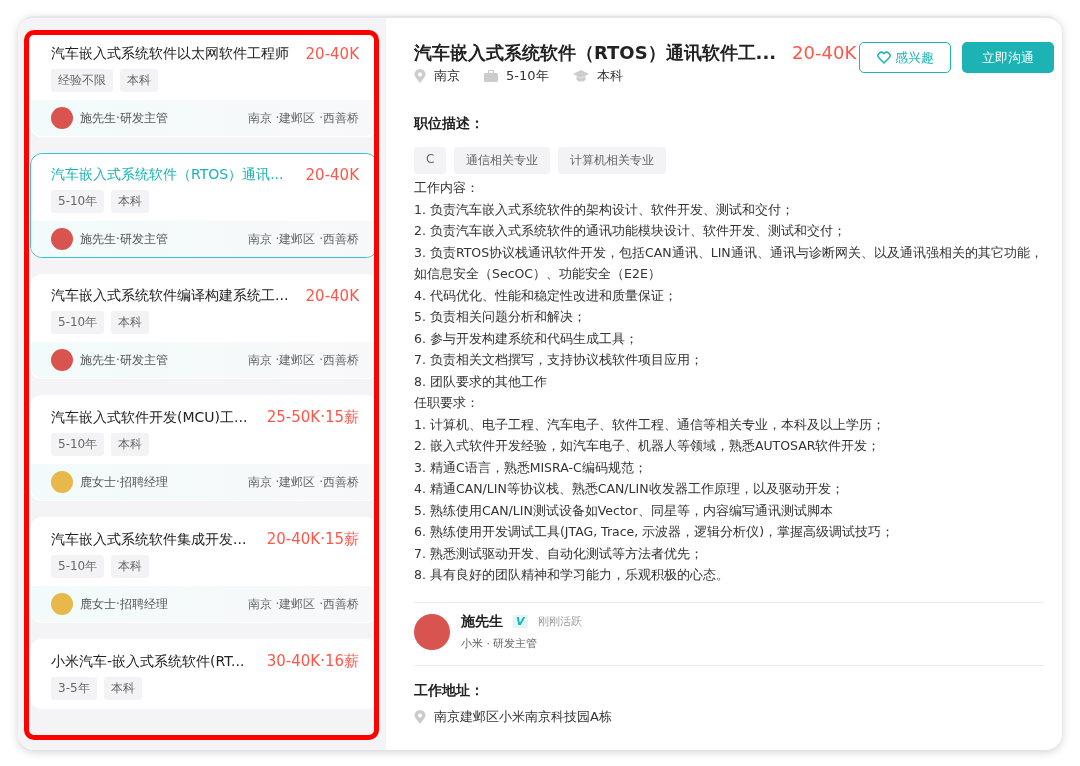 This screenshot has width=1080, height=766. I want to click on skill-tag: C, so click(430, 160).